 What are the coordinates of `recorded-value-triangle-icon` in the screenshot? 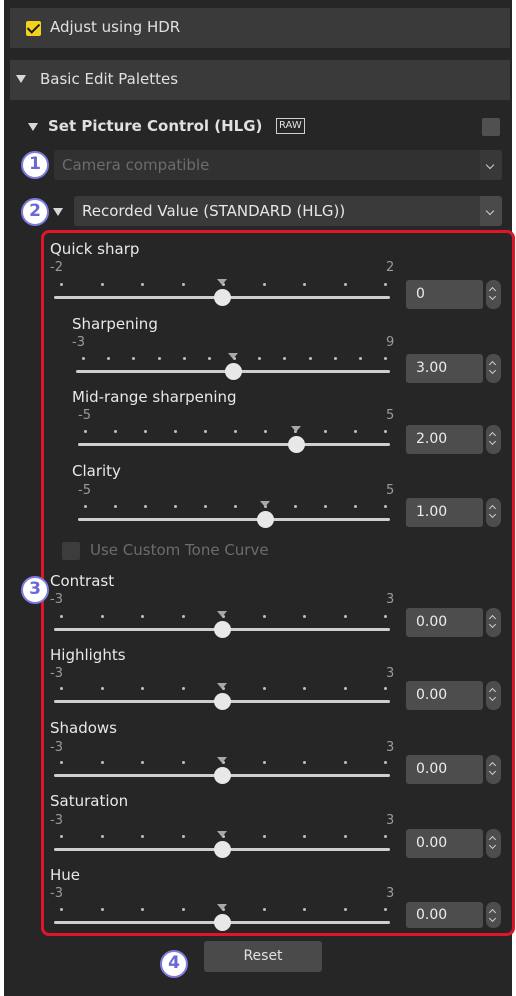 It's located at (58, 212).